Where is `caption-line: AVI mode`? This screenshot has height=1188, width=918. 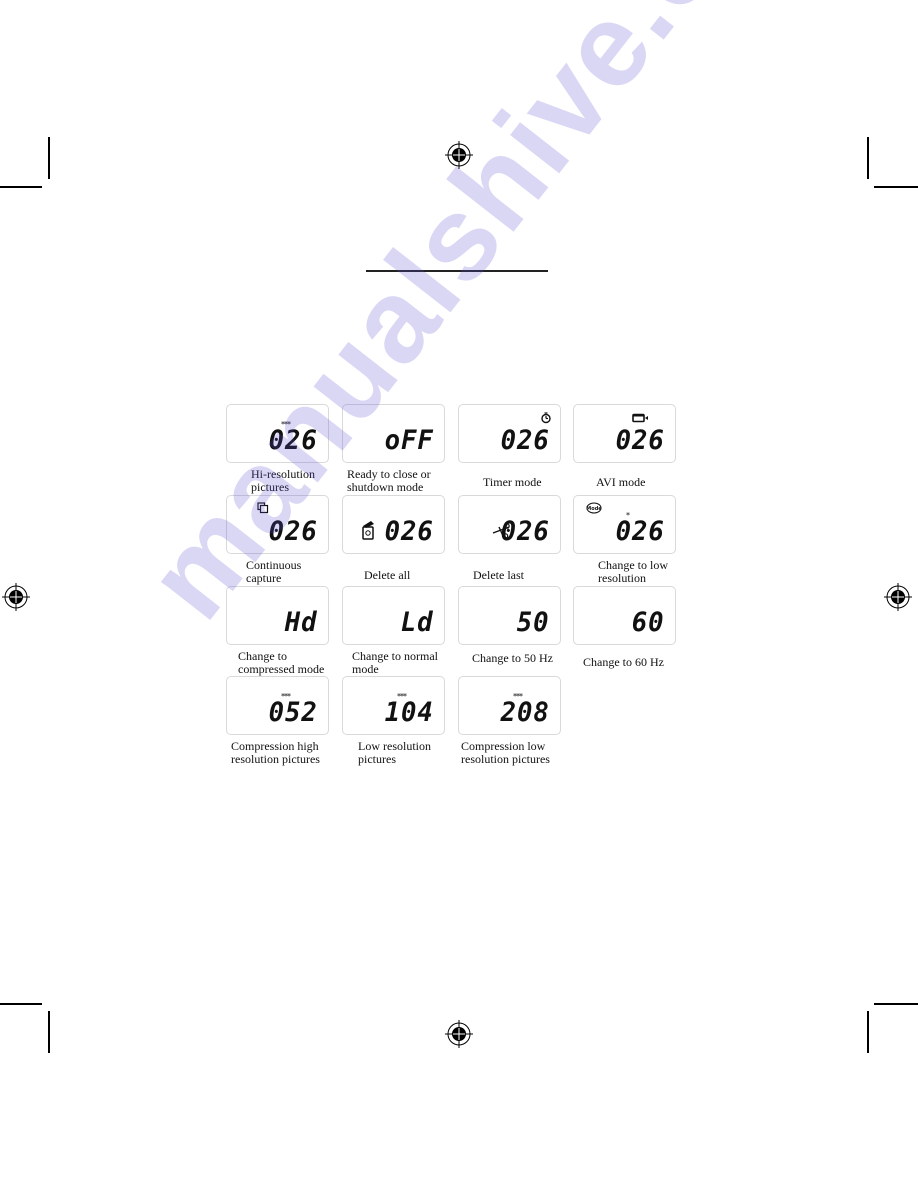 caption-line: AVI mode is located at coordinates (621, 482).